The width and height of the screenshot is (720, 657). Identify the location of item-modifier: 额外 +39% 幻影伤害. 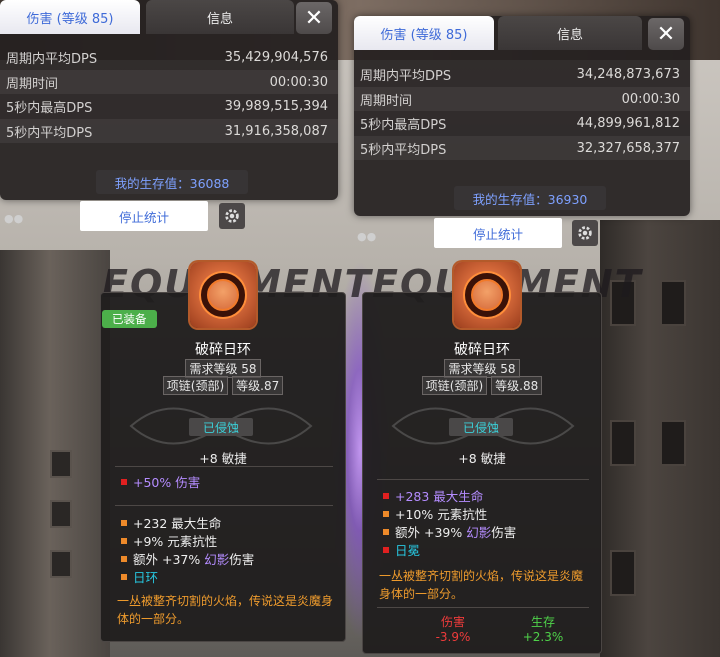
(449, 531).